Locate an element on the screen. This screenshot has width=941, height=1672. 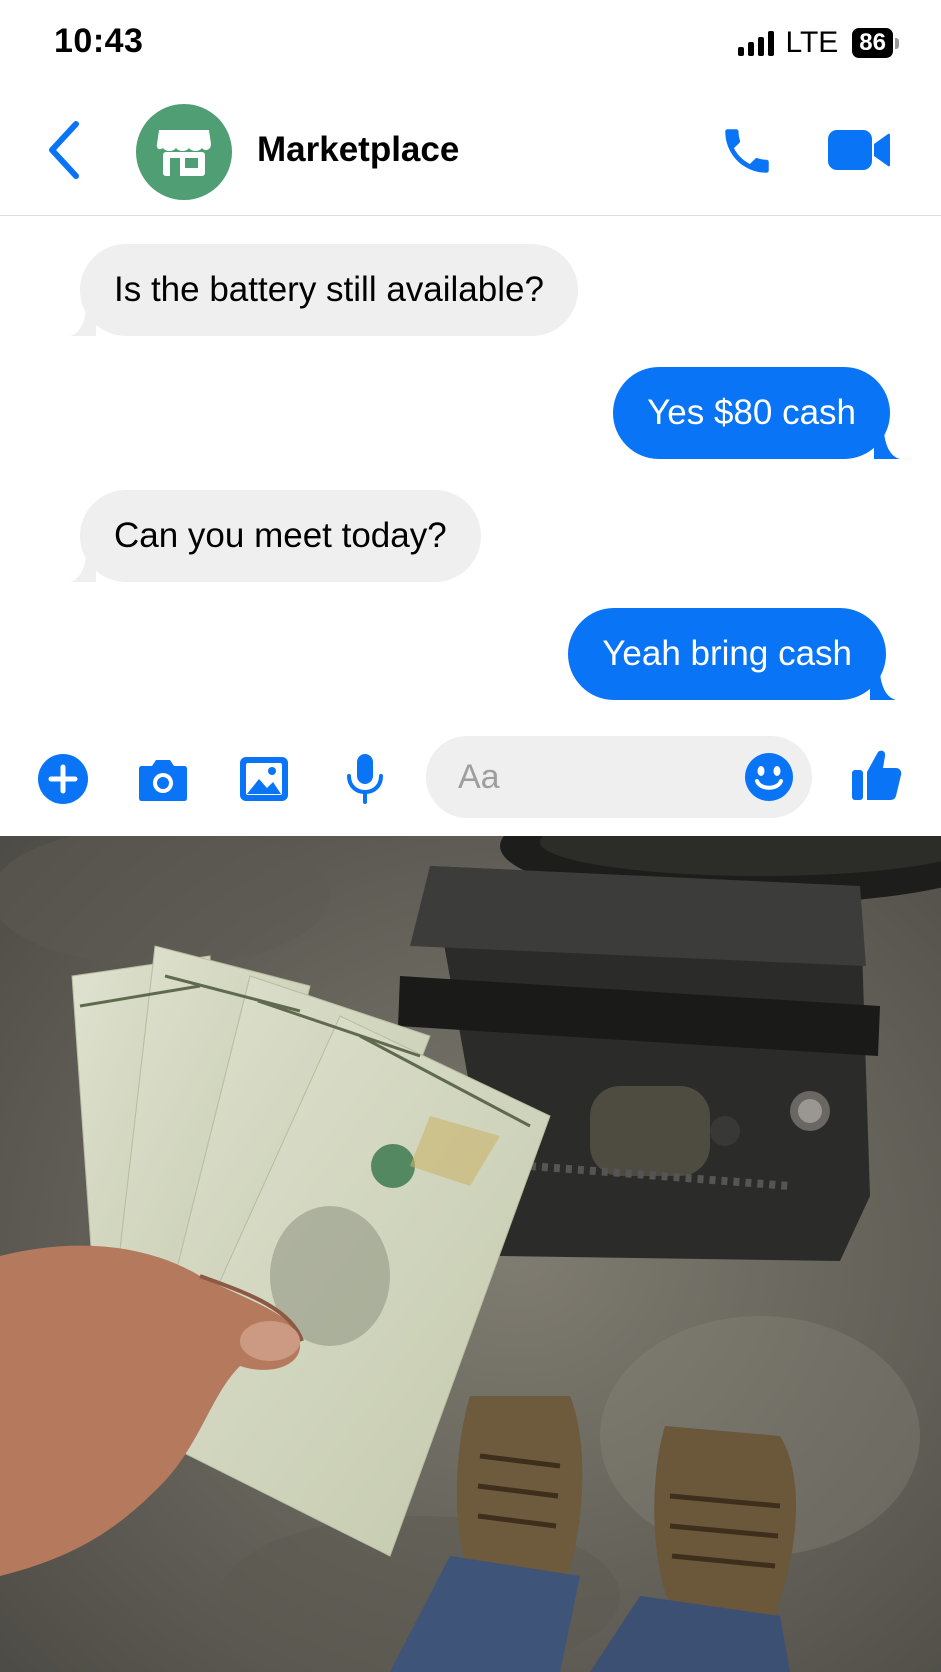
chat-header: Marketplace is located at coordinates (470, 153).